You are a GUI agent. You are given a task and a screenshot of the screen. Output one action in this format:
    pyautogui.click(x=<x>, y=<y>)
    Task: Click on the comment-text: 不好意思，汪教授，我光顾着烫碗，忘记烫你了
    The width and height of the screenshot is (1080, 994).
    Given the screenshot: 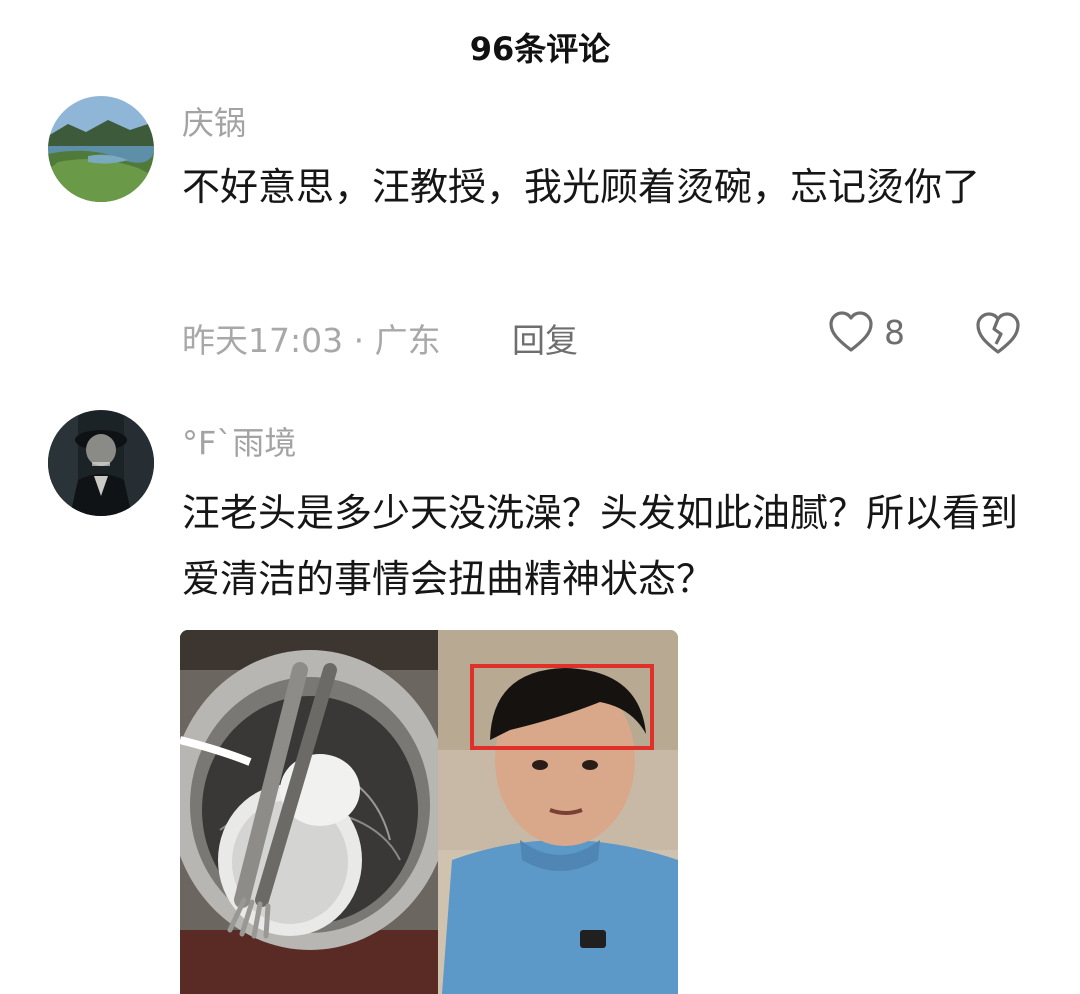 What is the action you would take?
    pyautogui.click(x=581, y=187)
    